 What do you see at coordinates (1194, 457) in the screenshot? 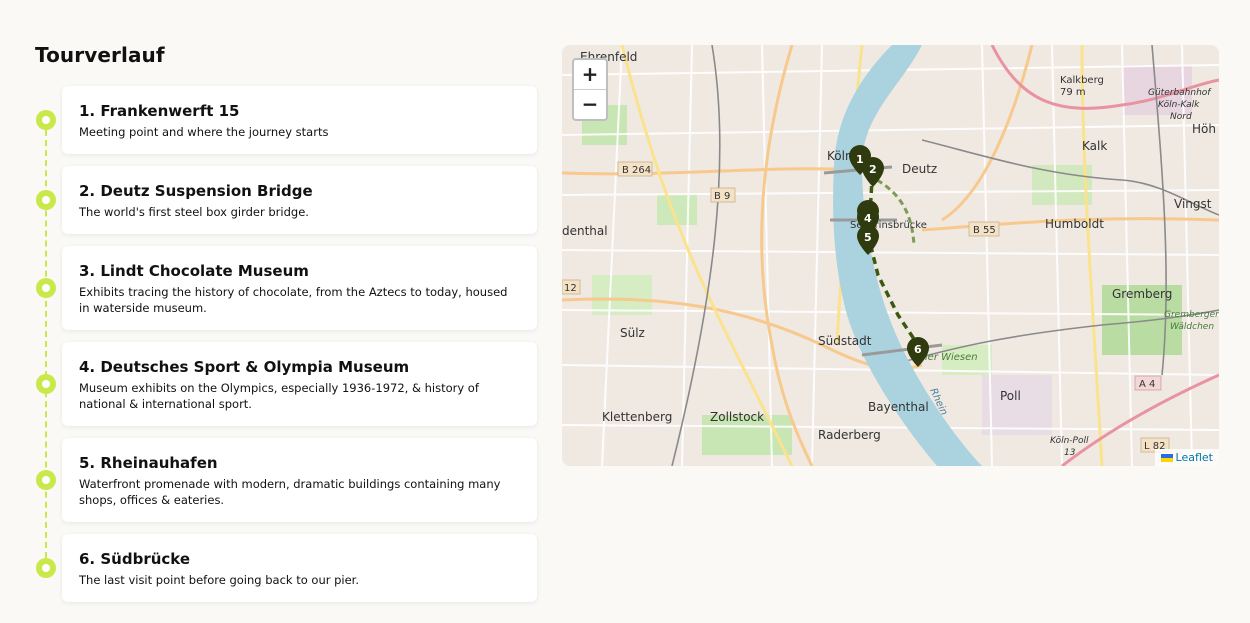
I see `attribution-link: Leaflet` at bounding box center [1194, 457].